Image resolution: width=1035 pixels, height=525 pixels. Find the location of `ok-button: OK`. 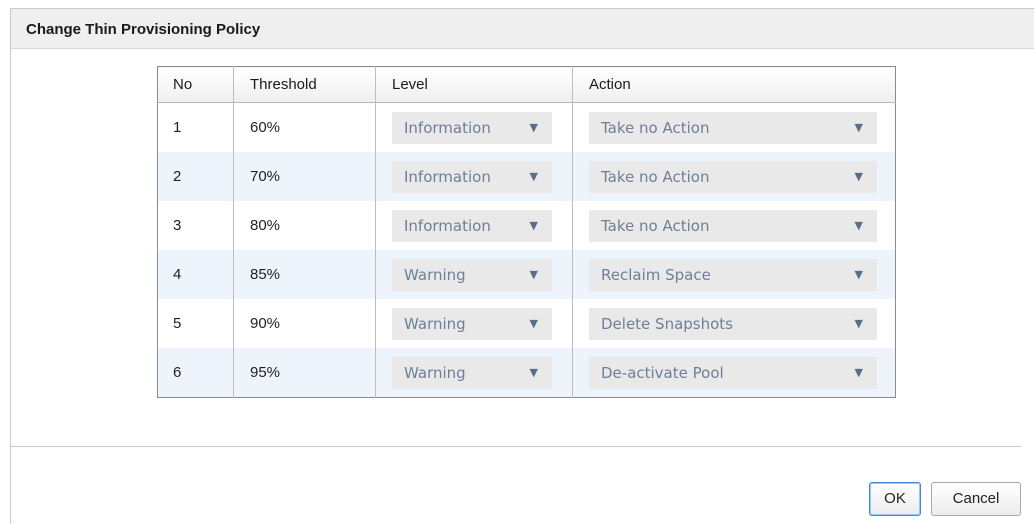

ok-button: OK is located at coordinates (895, 499).